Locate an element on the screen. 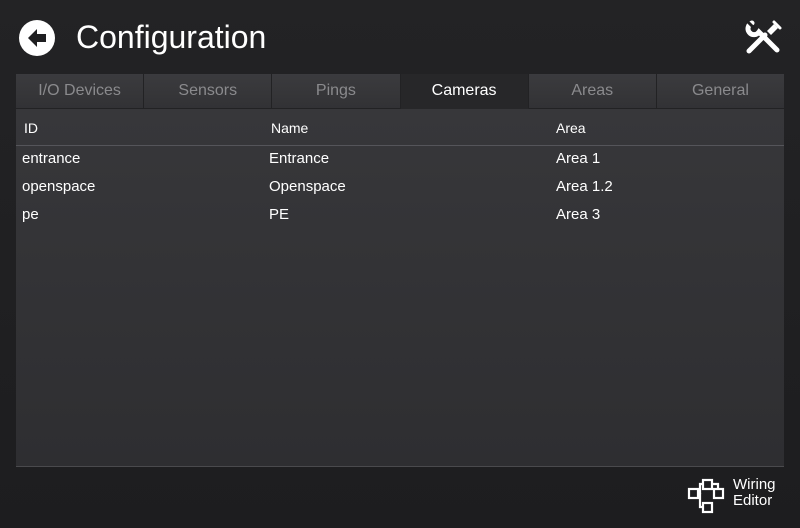  table-row: openspace Openspace Area 1.2 is located at coordinates (400, 188).